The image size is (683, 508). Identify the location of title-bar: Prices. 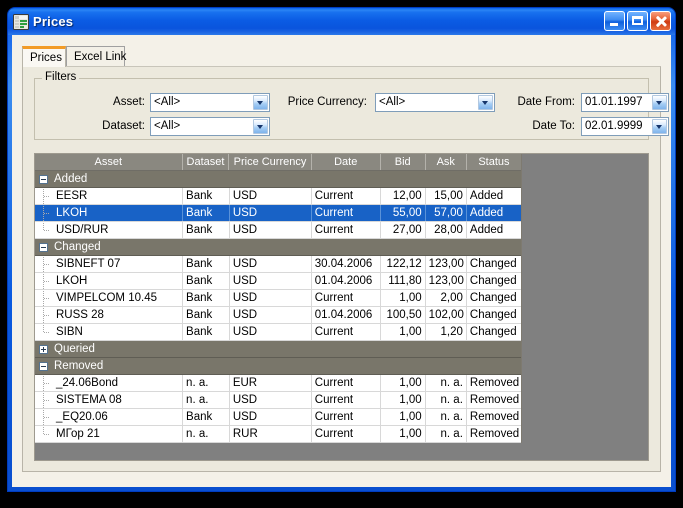
(341, 21).